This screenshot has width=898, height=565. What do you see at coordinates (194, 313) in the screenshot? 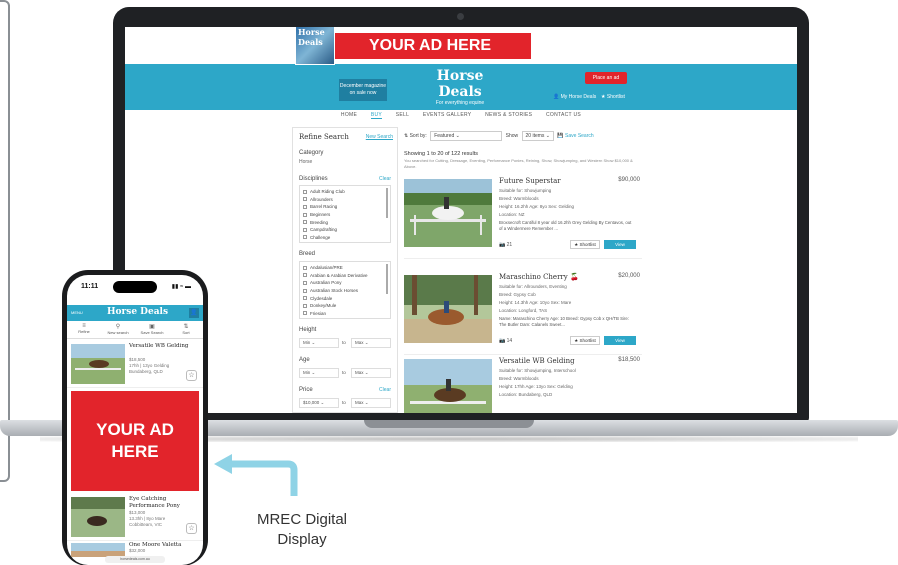
I see `user-icon: 👤` at bounding box center [194, 313].